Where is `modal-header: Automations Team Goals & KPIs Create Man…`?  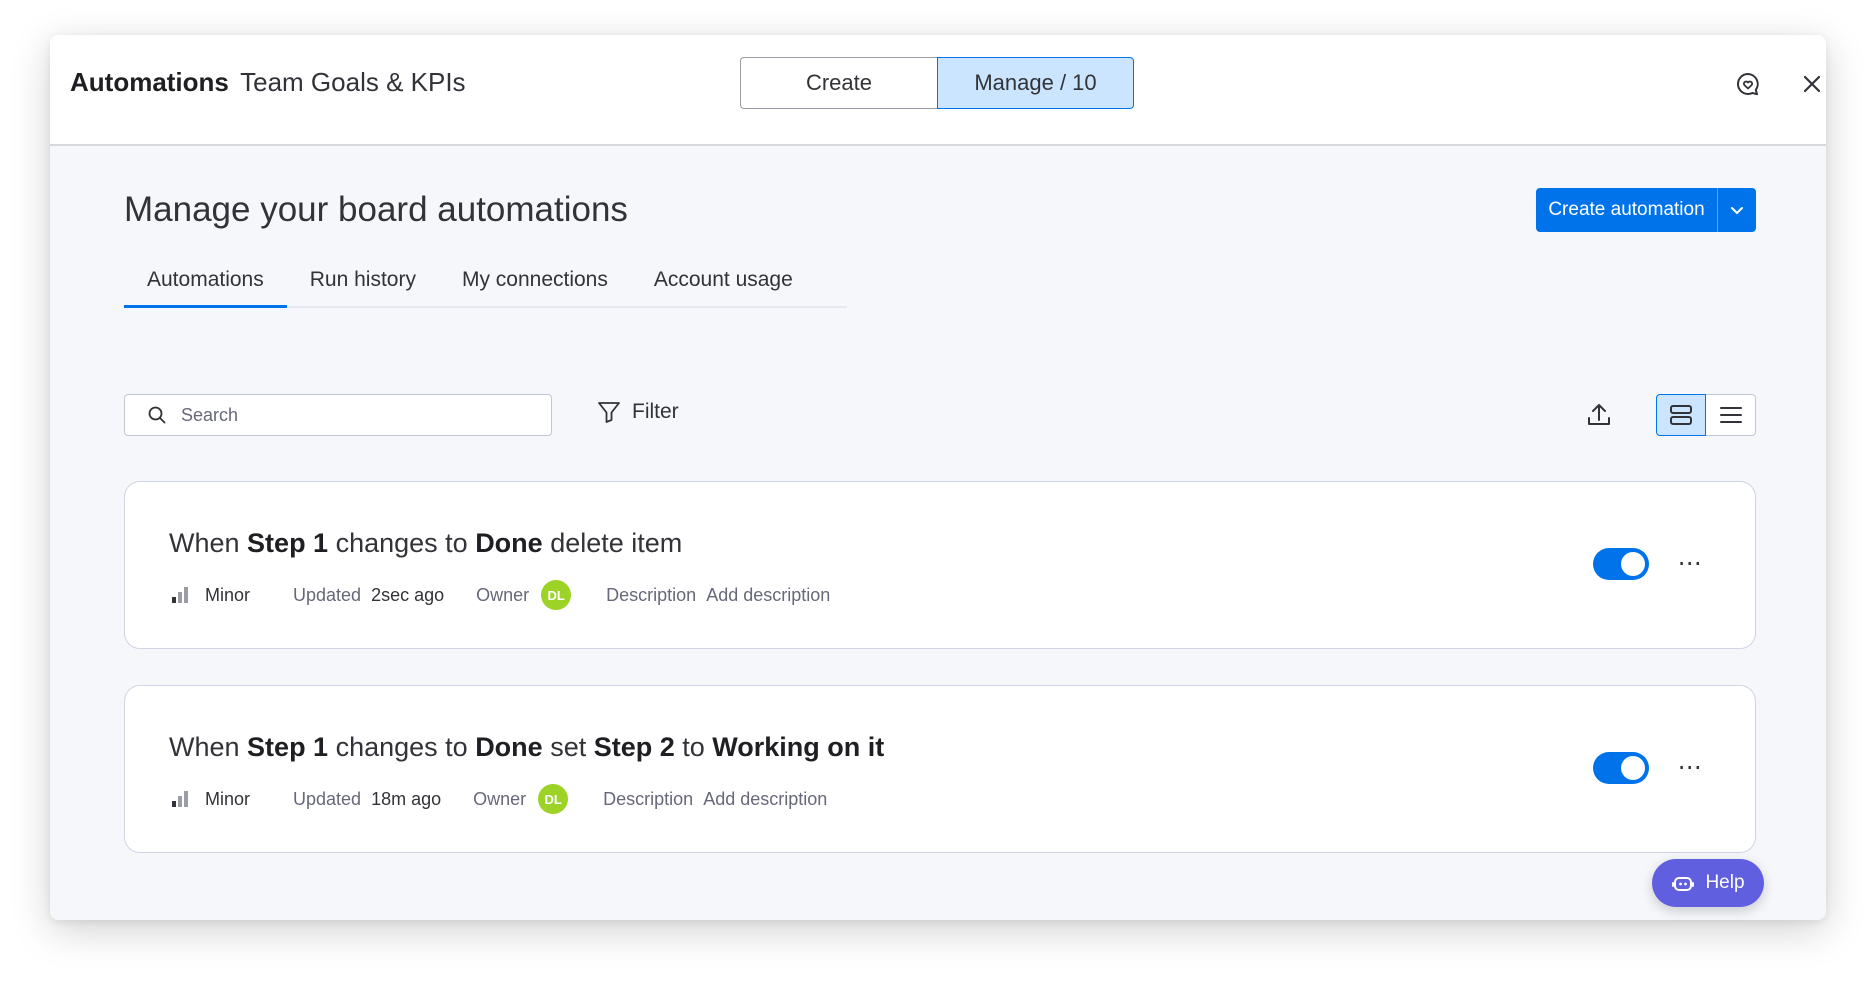
modal-header: Automations Team Goals & KPIs Create Man… is located at coordinates (938, 90).